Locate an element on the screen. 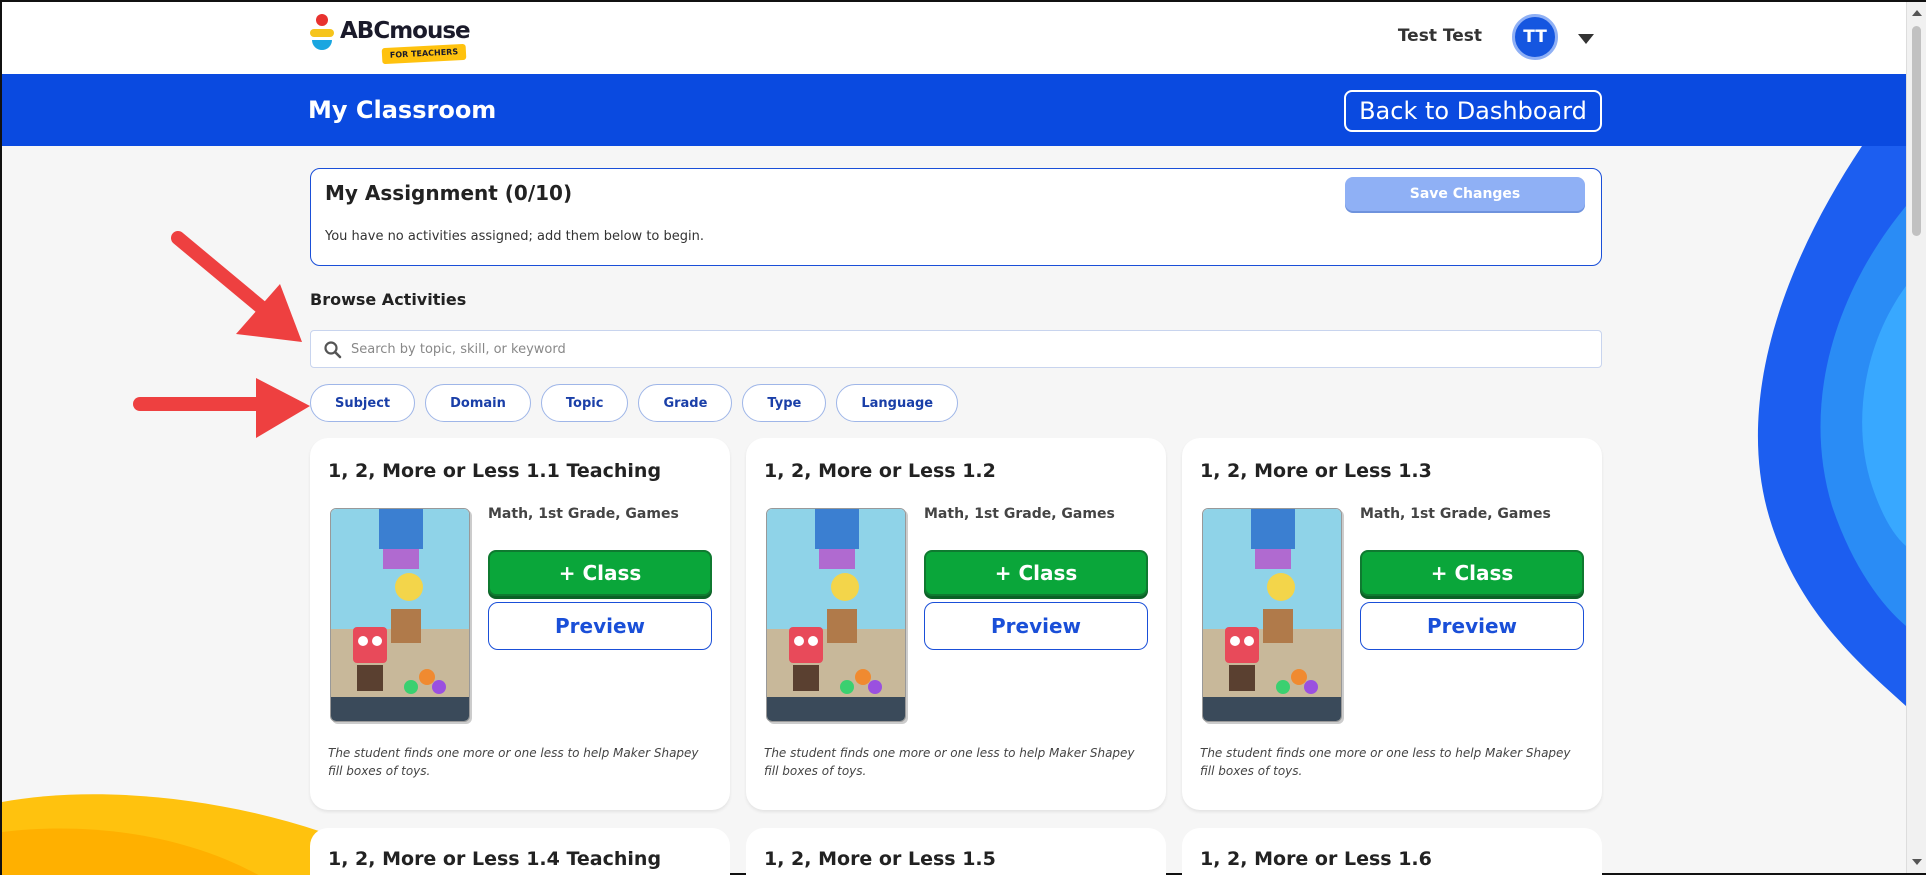  avatar: TT is located at coordinates (1535, 37).